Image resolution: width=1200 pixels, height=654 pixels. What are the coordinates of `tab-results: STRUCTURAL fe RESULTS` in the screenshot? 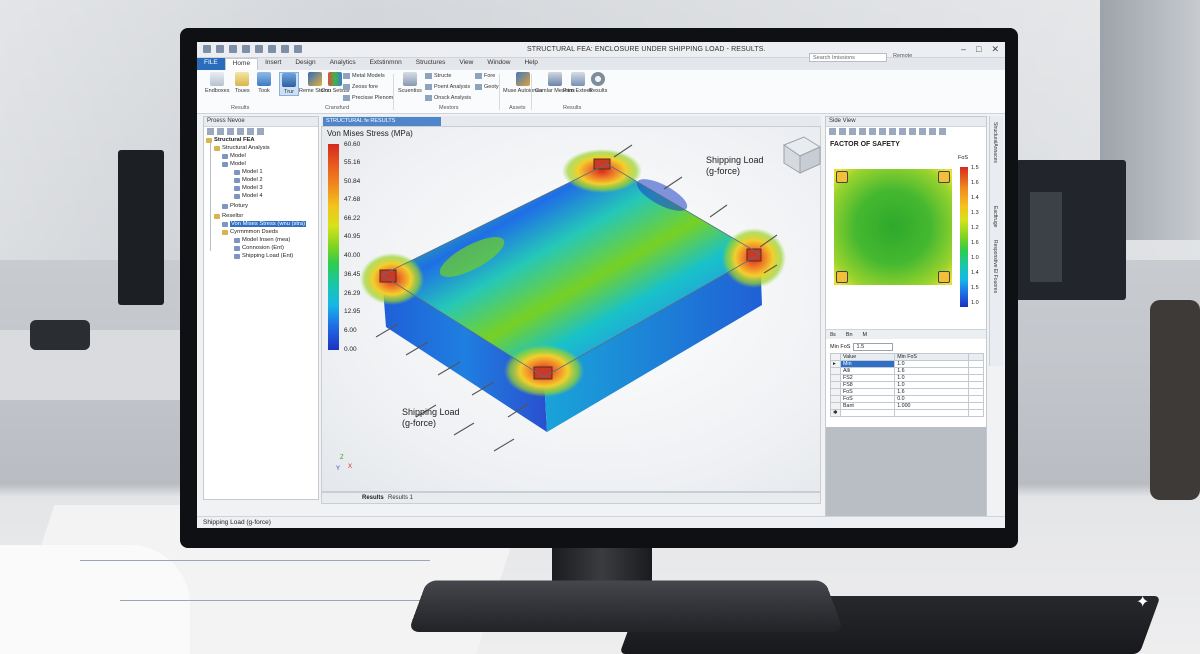 It's located at (382, 121).